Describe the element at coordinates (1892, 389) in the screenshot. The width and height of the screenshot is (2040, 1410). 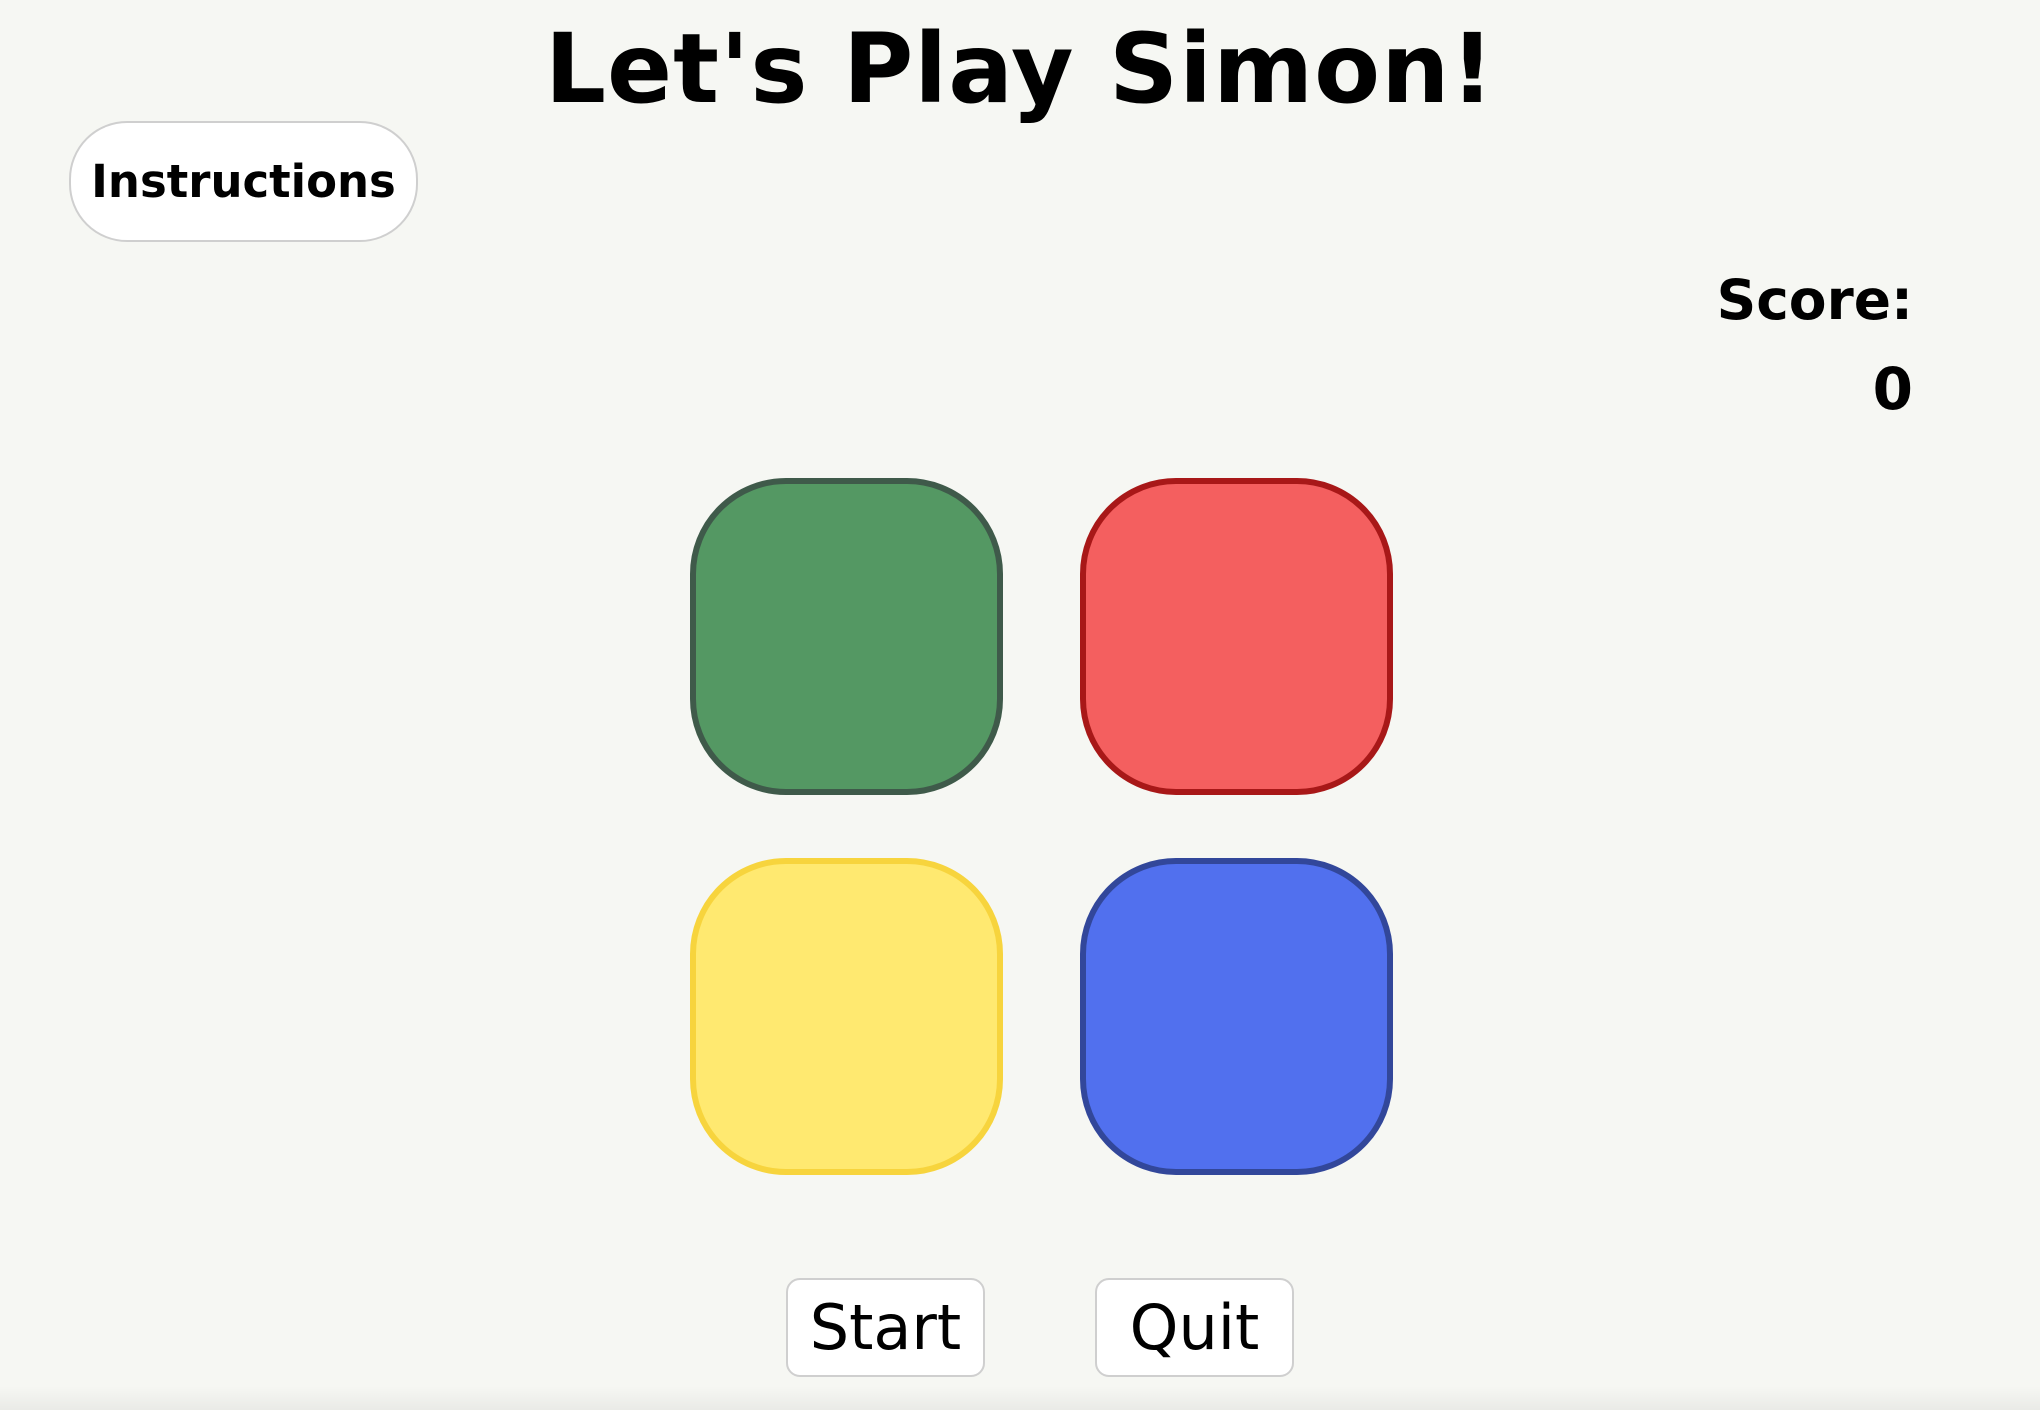
I see `score-value: 0` at that location.